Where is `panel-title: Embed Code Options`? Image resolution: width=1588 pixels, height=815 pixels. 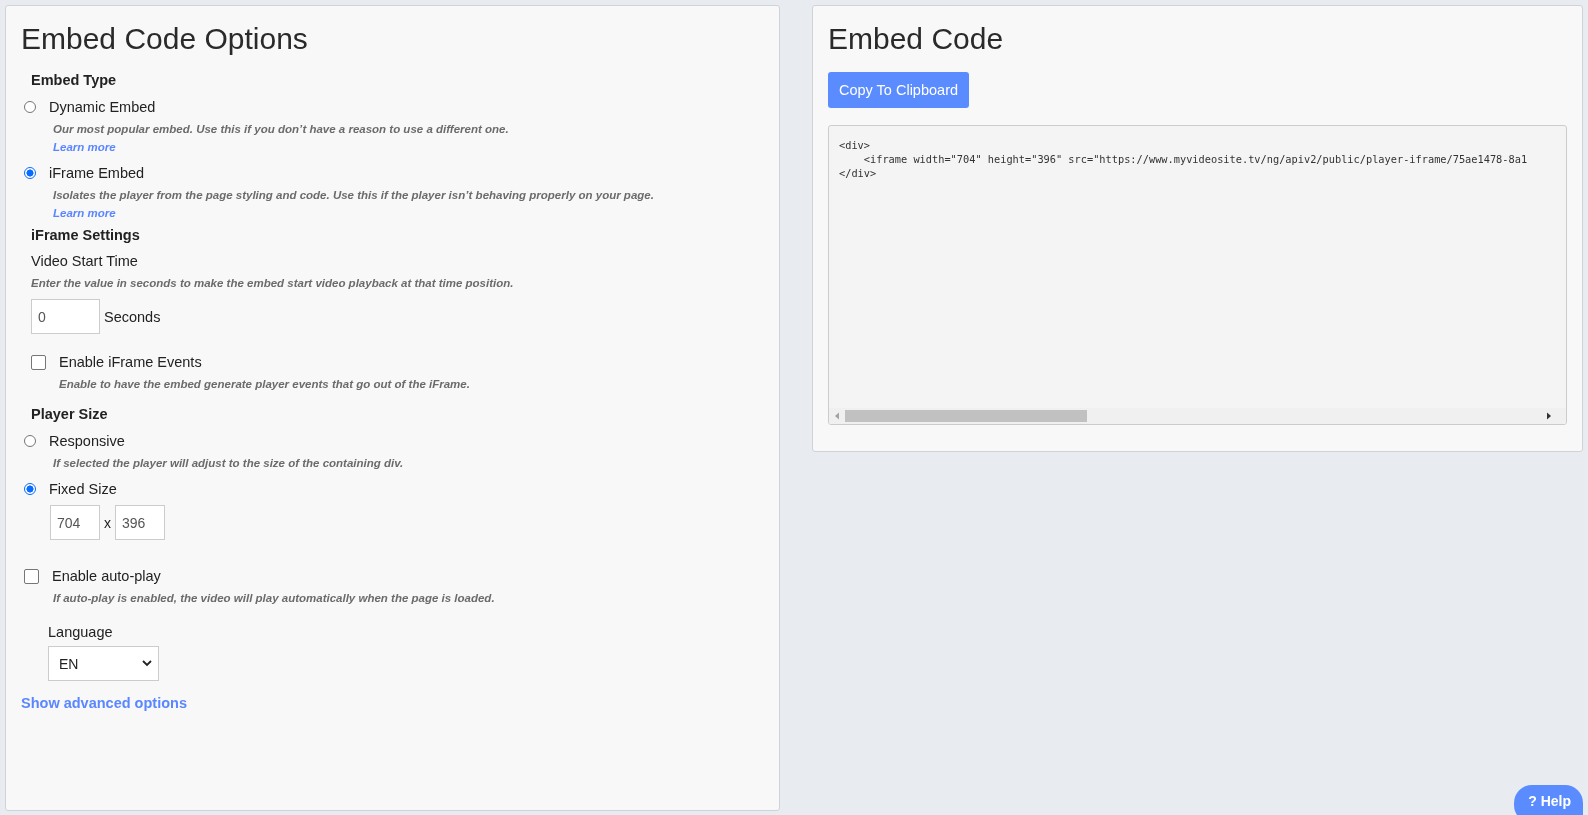 panel-title: Embed Code Options is located at coordinates (165, 39).